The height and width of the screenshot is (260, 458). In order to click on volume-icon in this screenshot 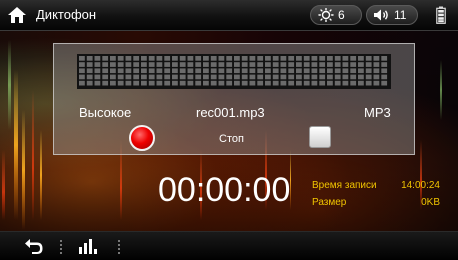, I will do `click(381, 15)`.